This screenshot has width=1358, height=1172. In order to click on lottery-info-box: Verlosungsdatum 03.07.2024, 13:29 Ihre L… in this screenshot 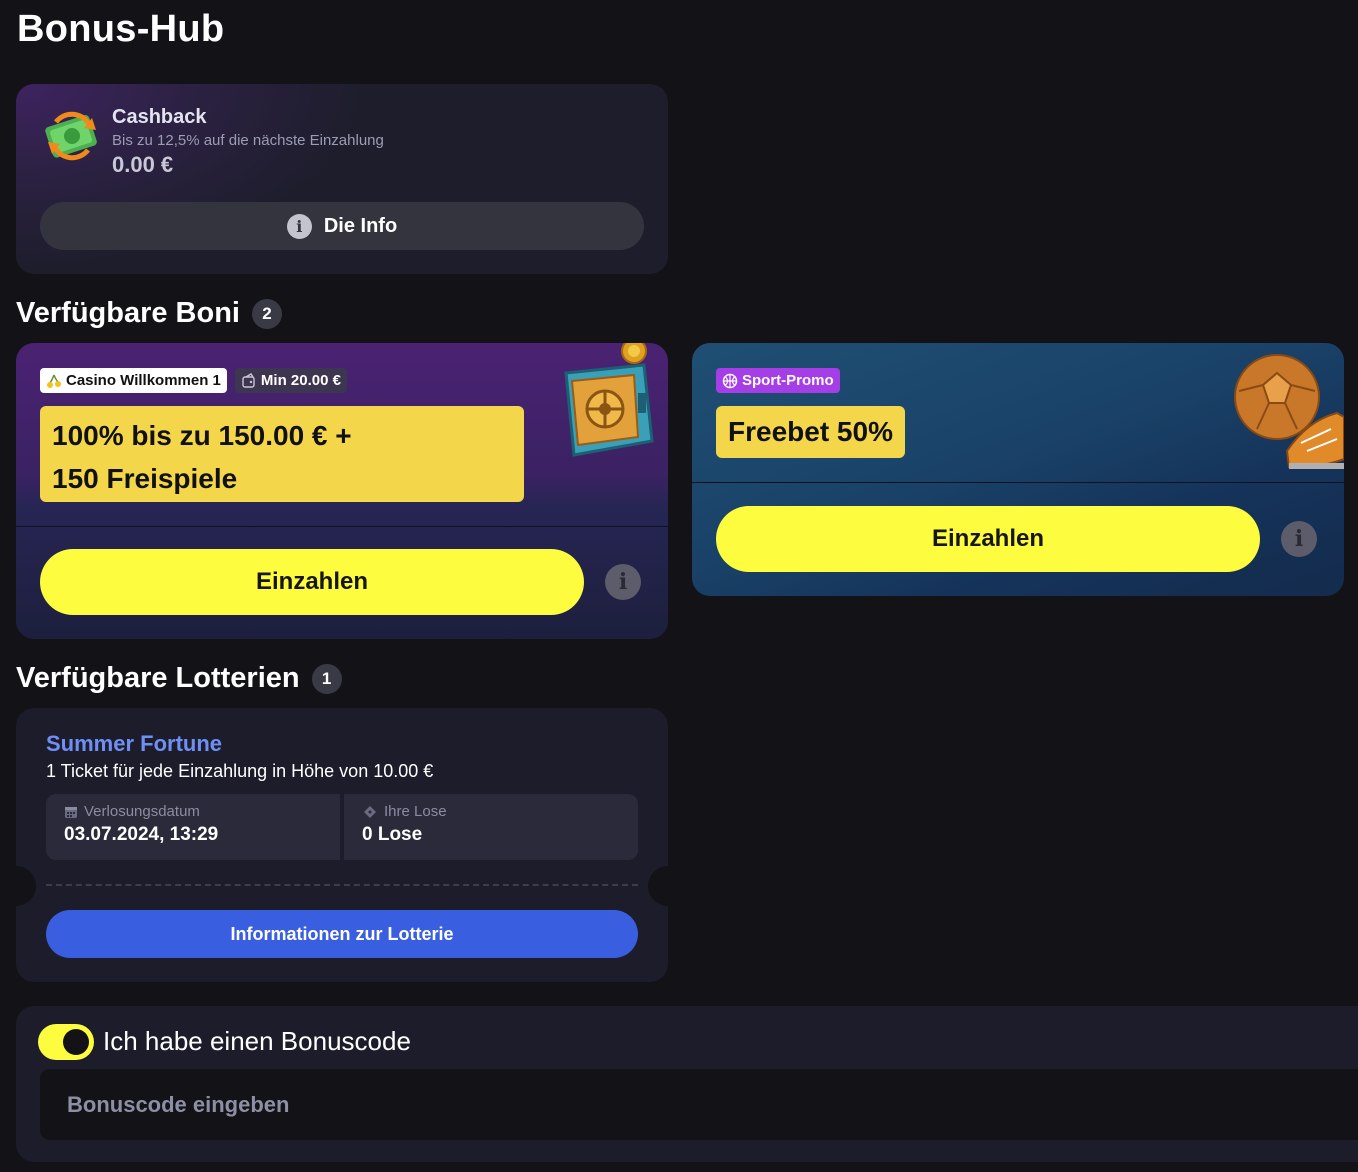, I will do `click(342, 827)`.